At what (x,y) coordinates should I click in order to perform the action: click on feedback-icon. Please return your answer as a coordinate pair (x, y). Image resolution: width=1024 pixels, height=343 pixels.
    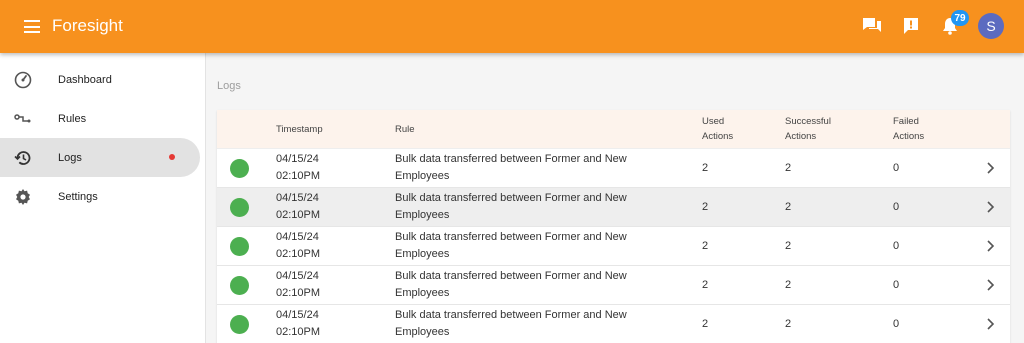
    Looking at the image, I should click on (911, 26).